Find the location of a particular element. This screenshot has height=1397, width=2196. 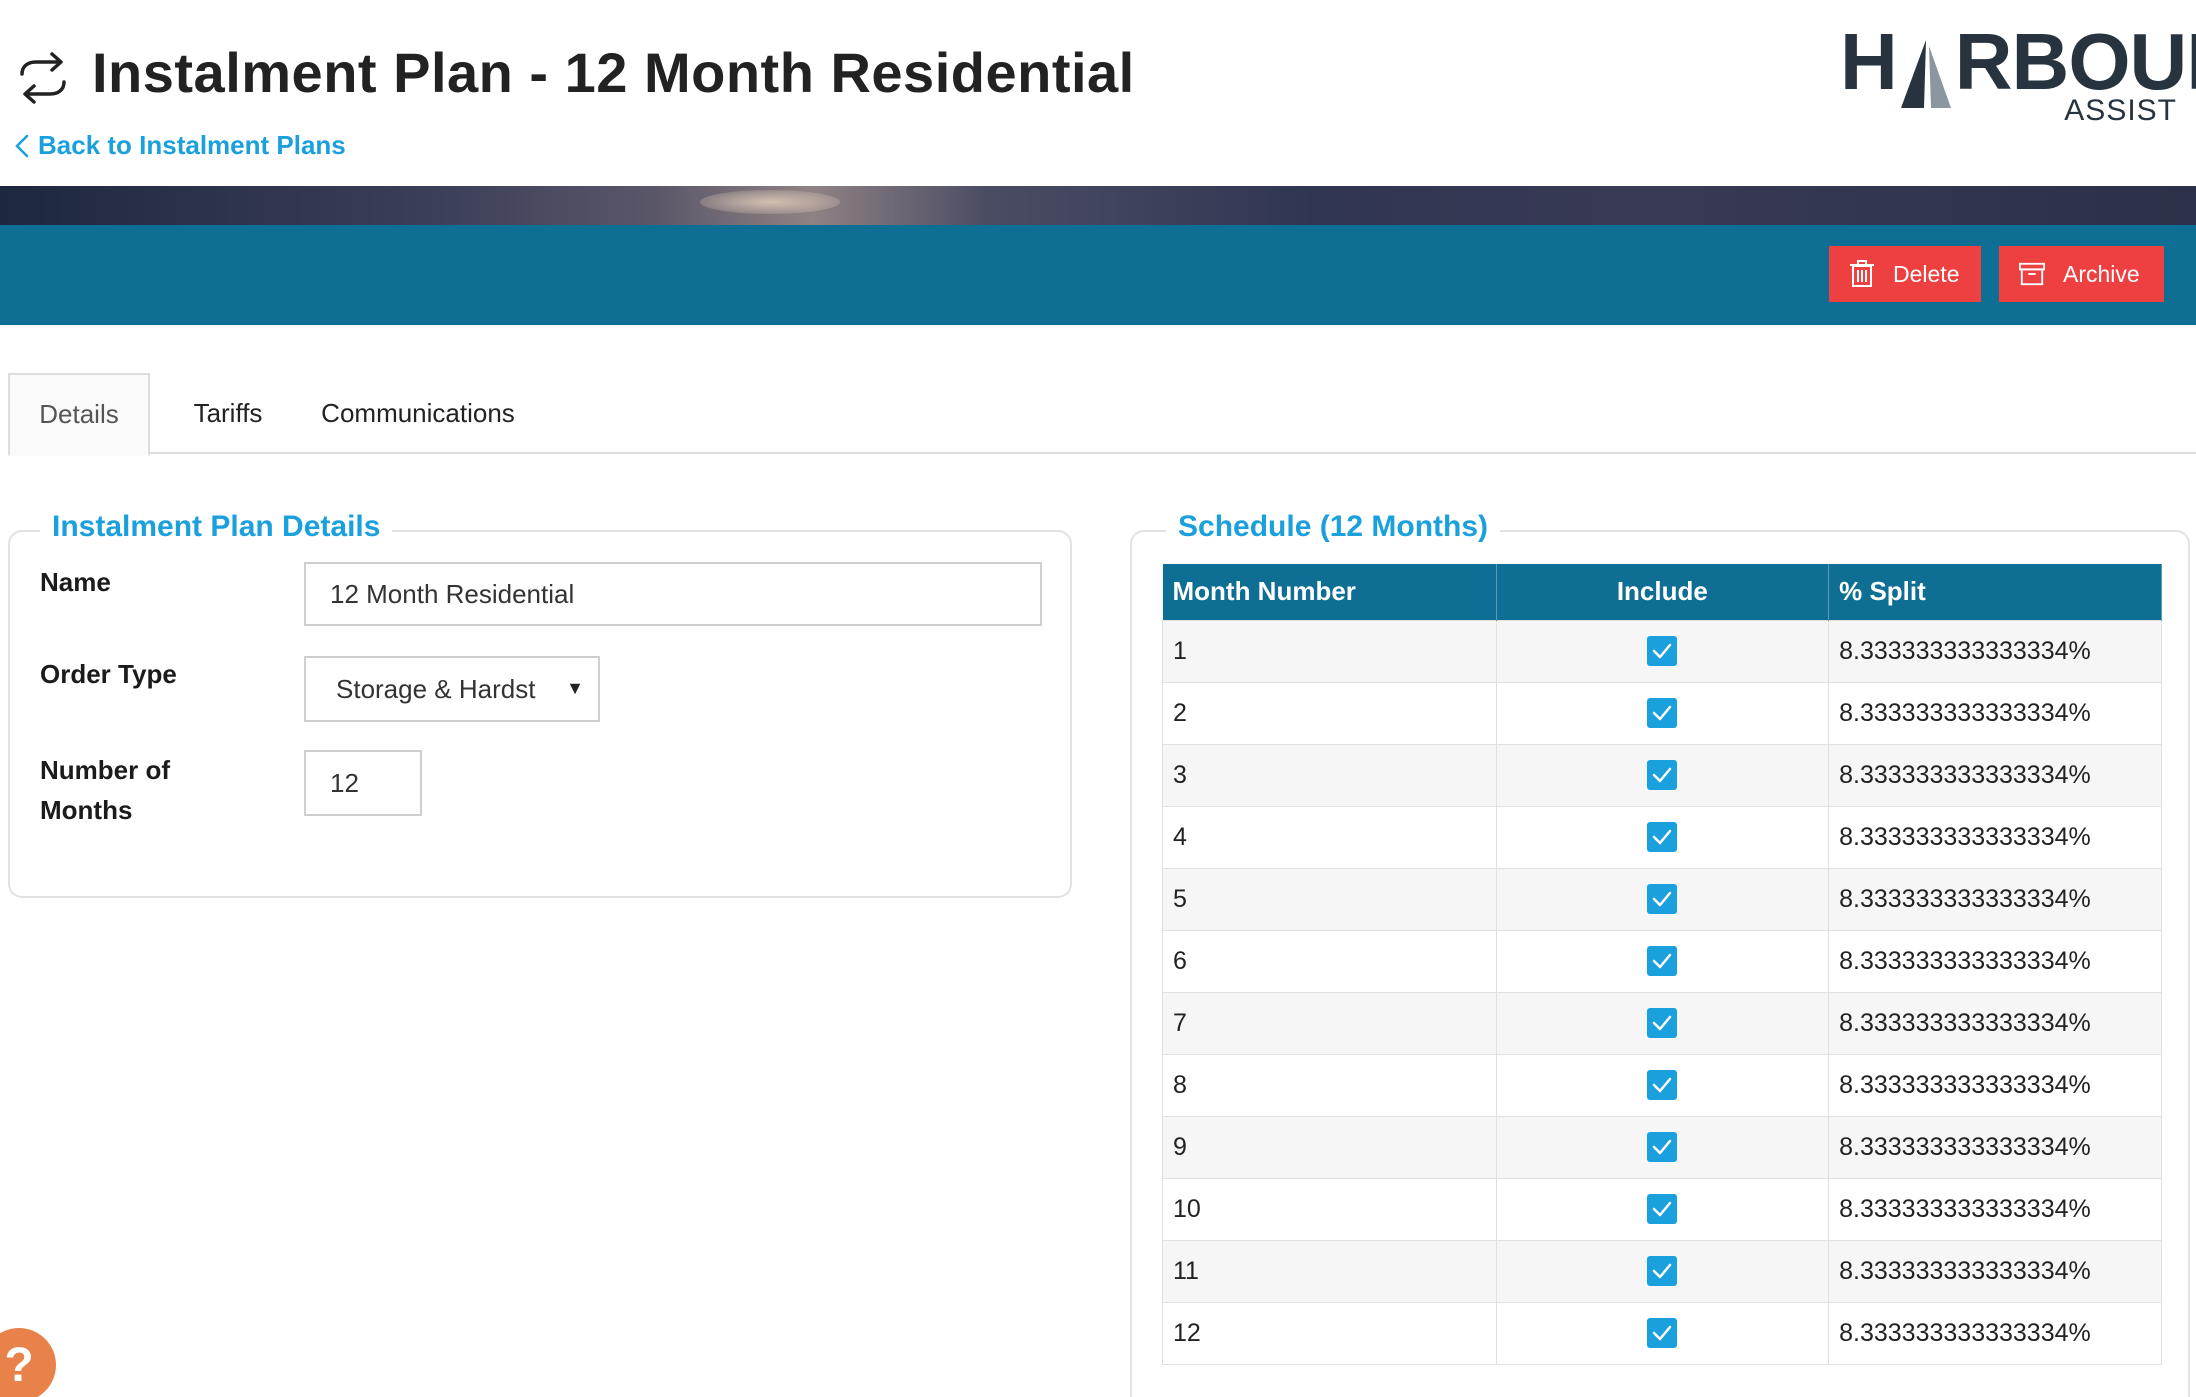

table-row: 2 8.333333333333334% is located at coordinates (1662, 713).